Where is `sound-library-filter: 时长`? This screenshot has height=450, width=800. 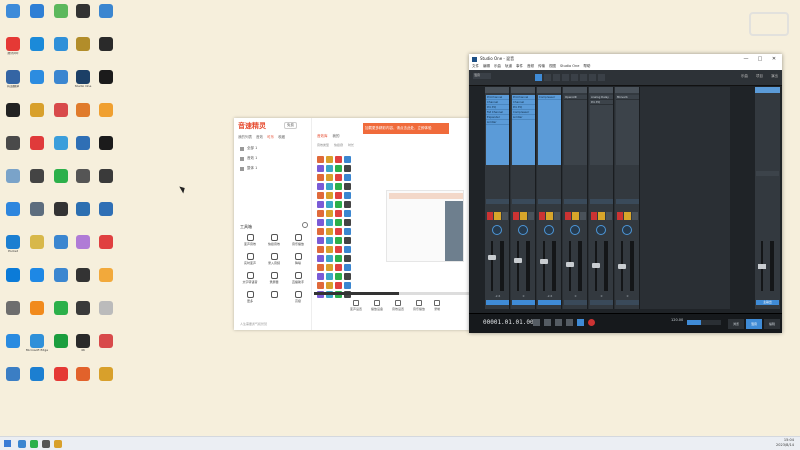 sound-library-filter: 时长 is located at coordinates (351, 145).